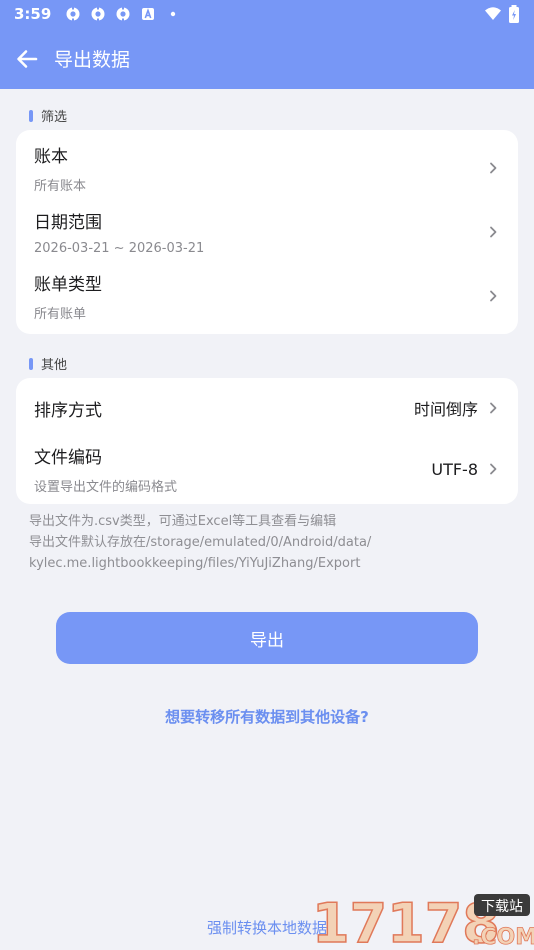 The height and width of the screenshot is (950, 534). What do you see at coordinates (27, 59) in the screenshot?
I see `arrow-left-icon` at bounding box center [27, 59].